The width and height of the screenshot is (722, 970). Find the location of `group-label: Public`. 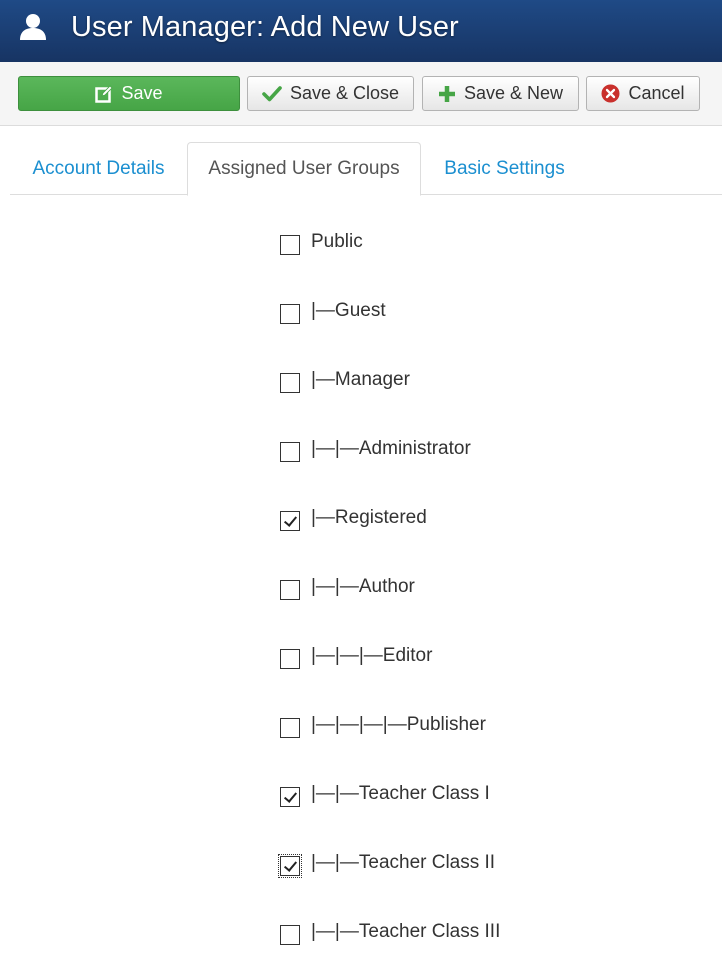

group-label: Public is located at coordinates (337, 241).